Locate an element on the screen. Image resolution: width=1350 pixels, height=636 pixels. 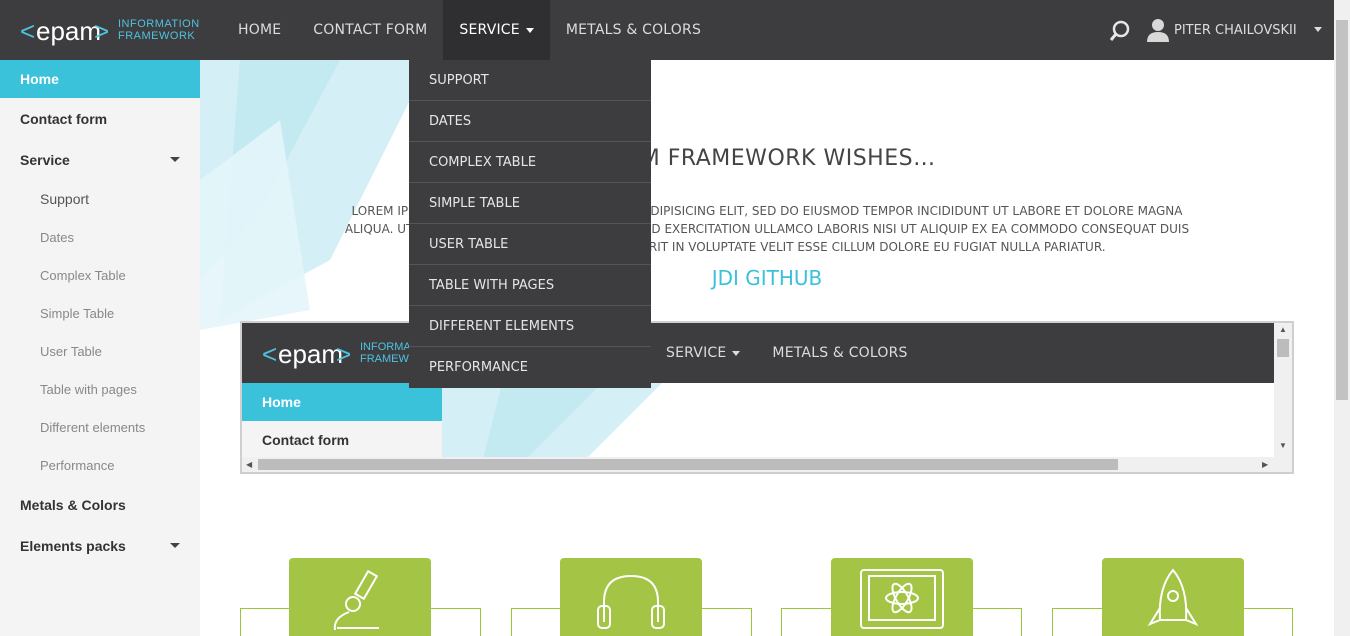
headphones-icon is located at coordinates (631, 597).